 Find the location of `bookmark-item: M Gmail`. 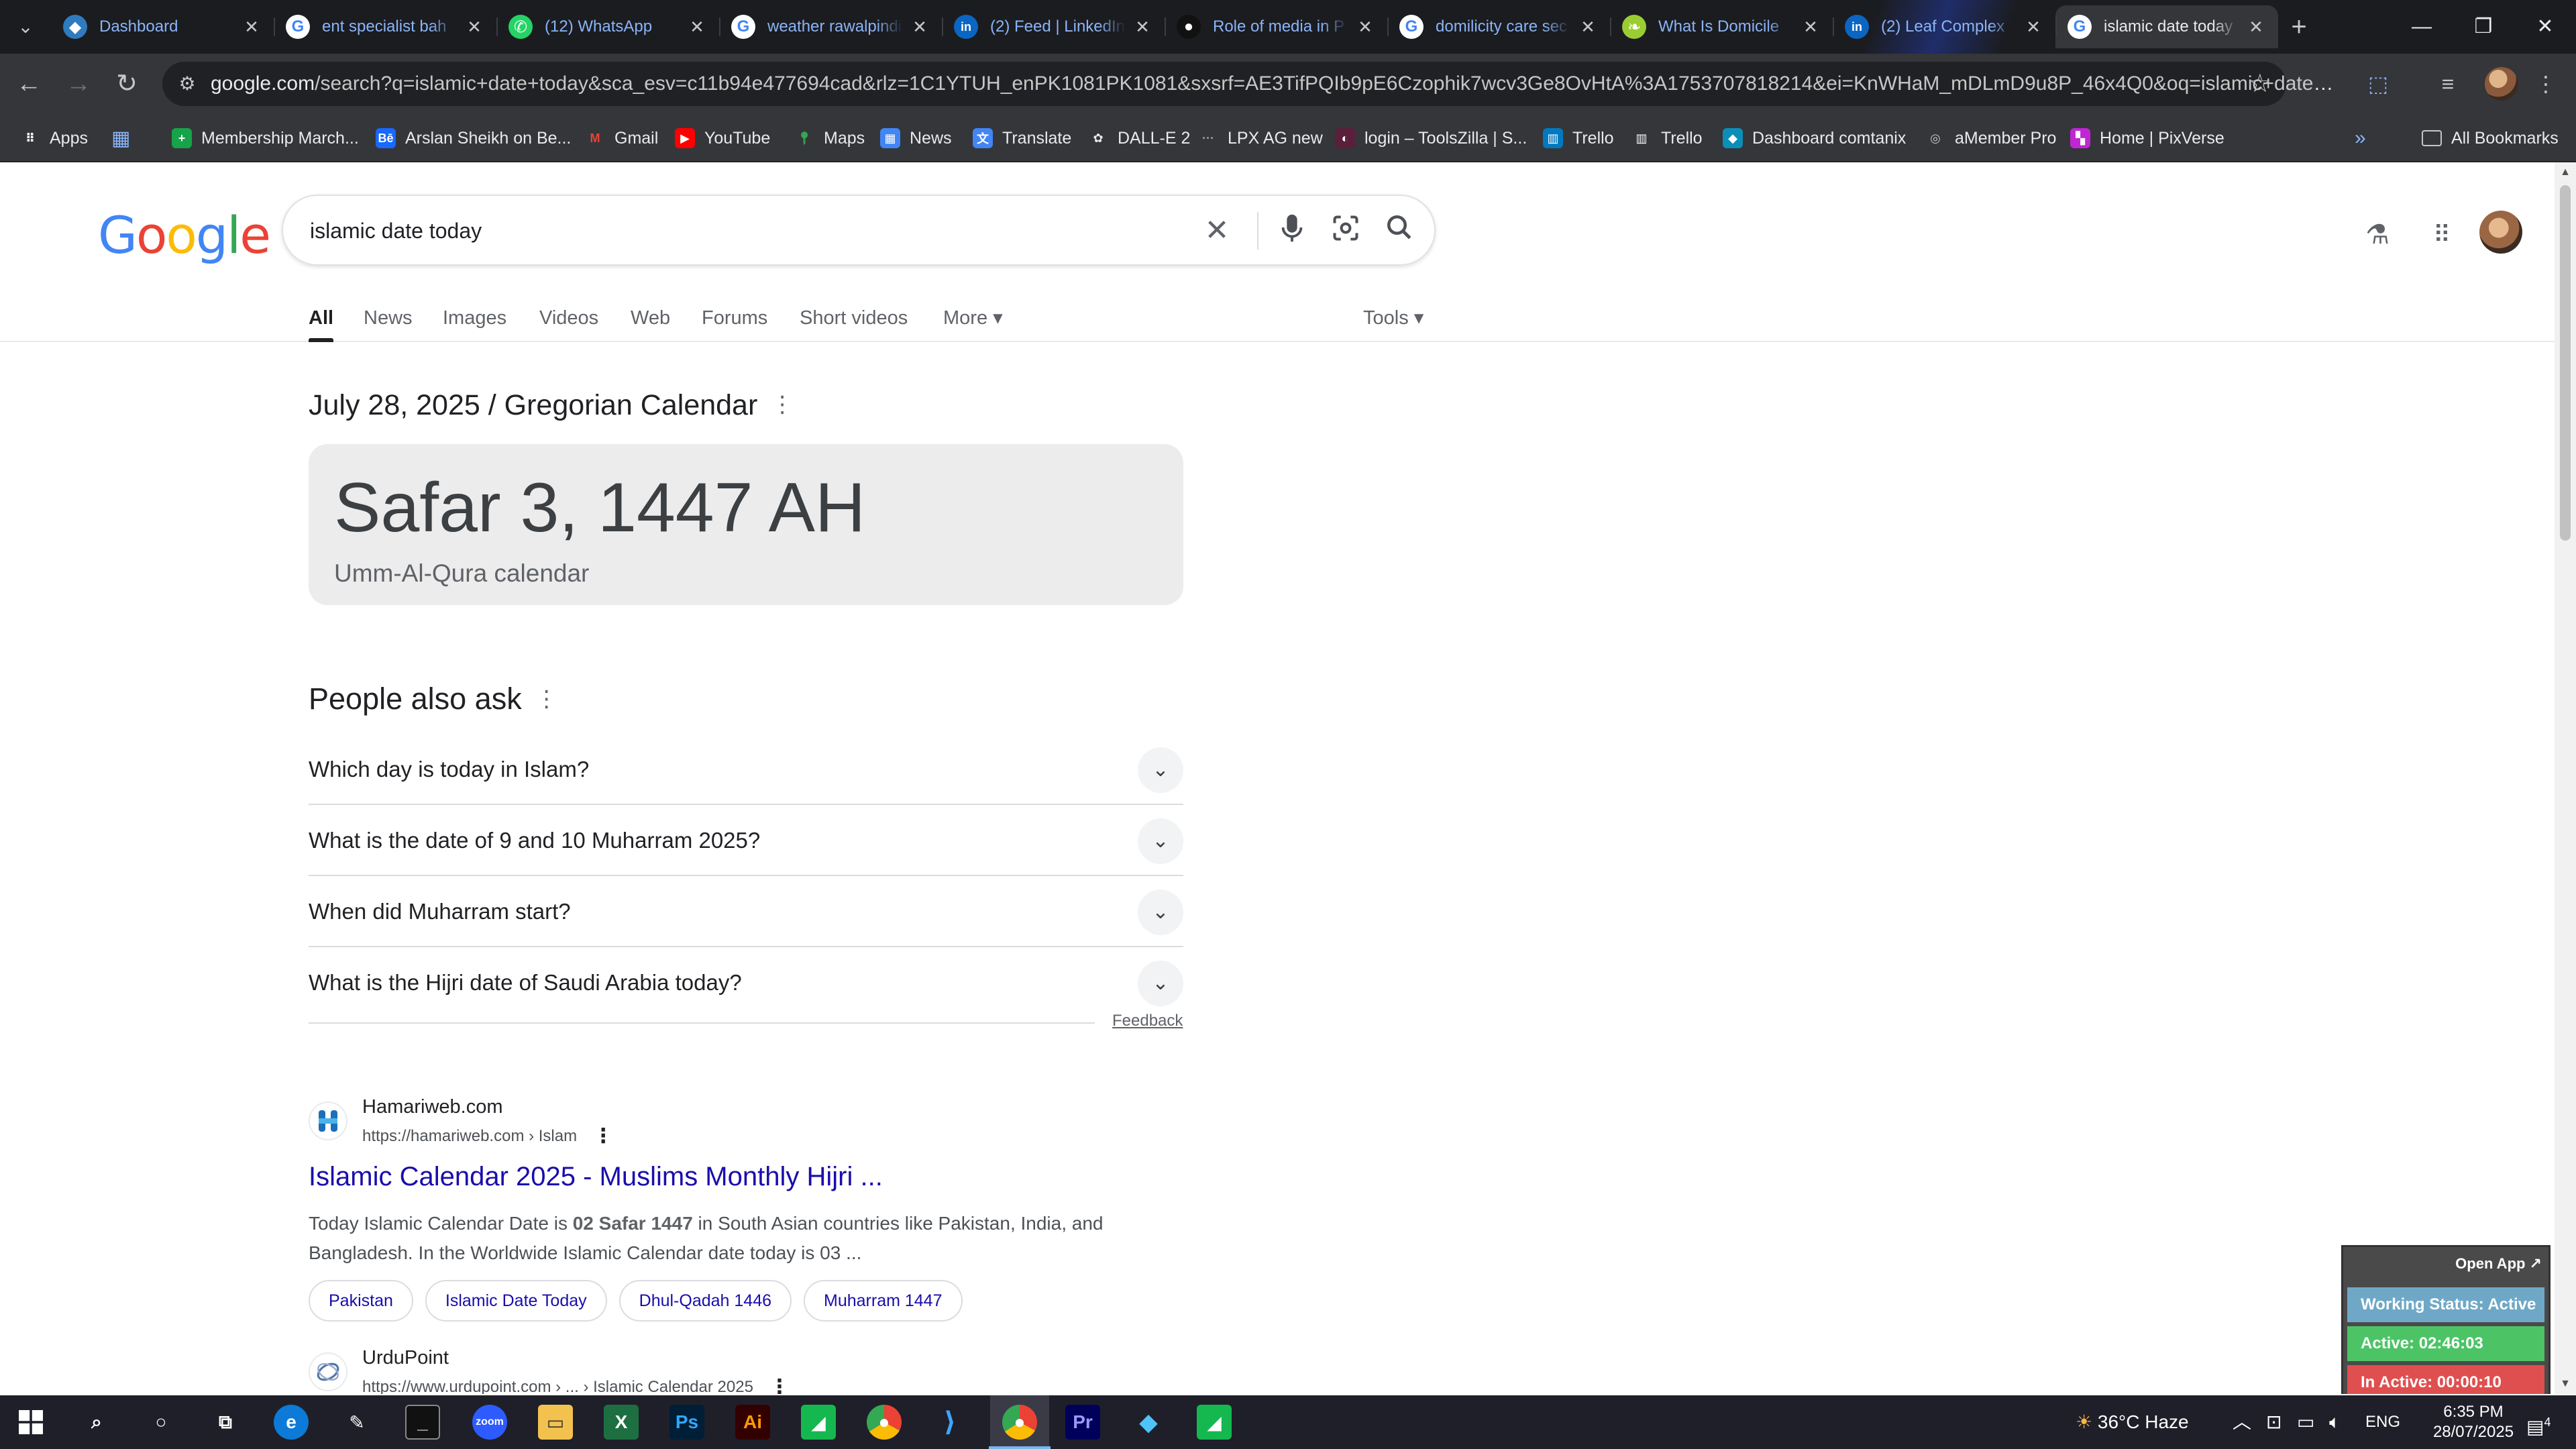

bookmark-item: M Gmail is located at coordinates (622, 138).